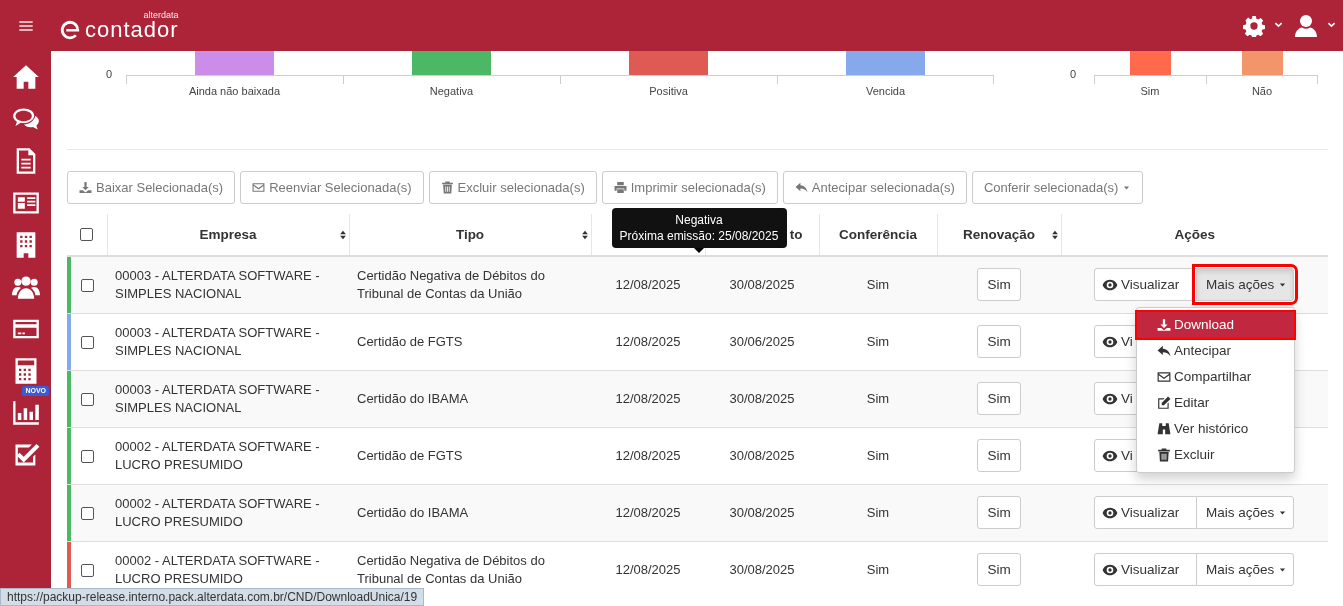  What do you see at coordinates (1164, 429) in the screenshot?
I see `binoculars-icon` at bounding box center [1164, 429].